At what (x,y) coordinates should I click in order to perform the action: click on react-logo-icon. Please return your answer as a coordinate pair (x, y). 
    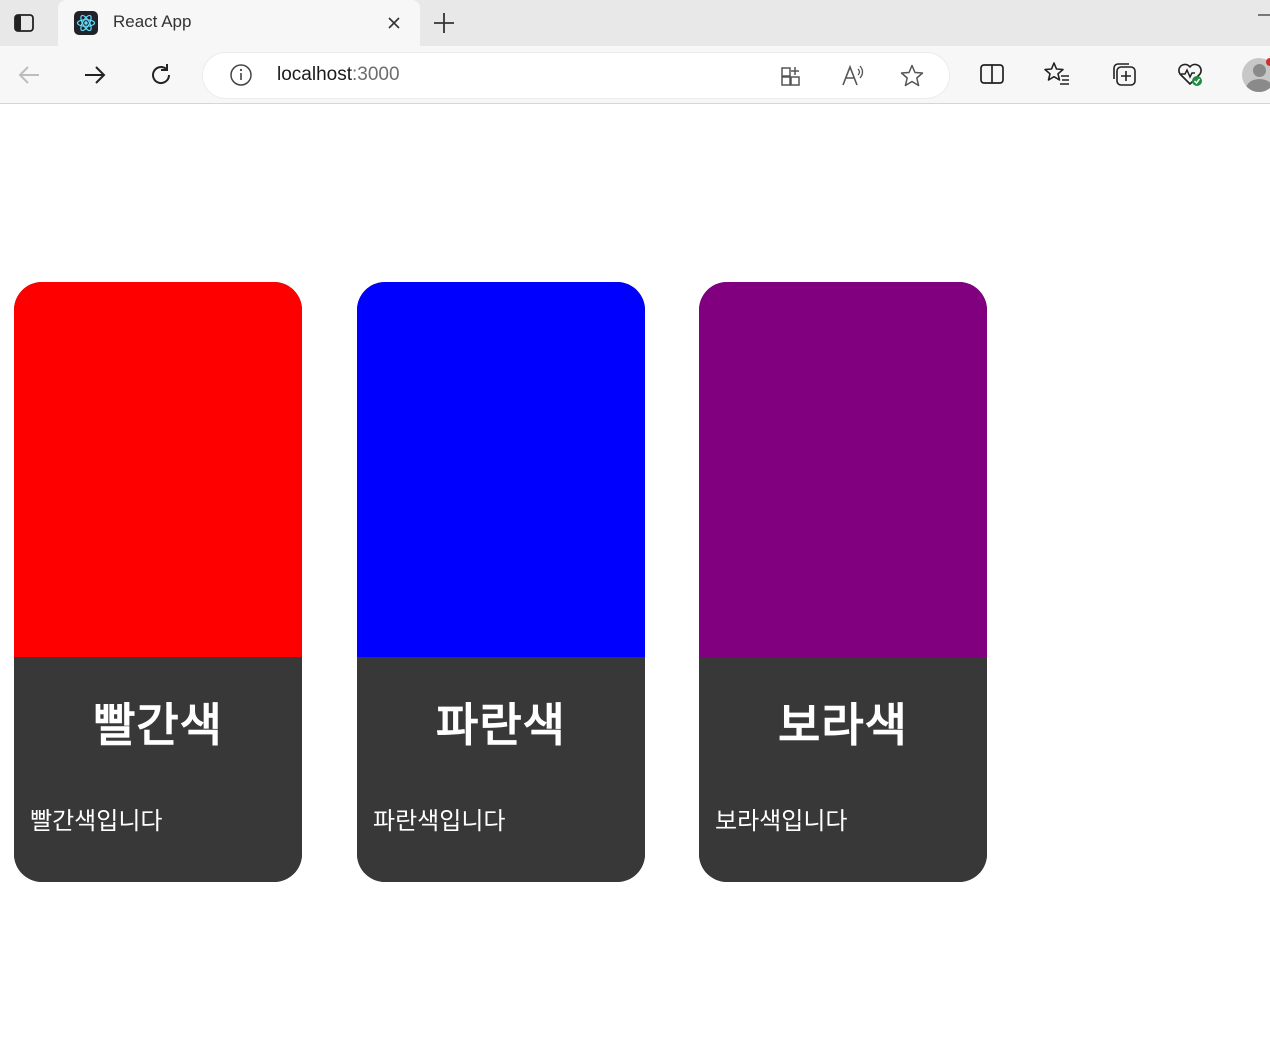
    Looking at the image, I should click on (86, 23).